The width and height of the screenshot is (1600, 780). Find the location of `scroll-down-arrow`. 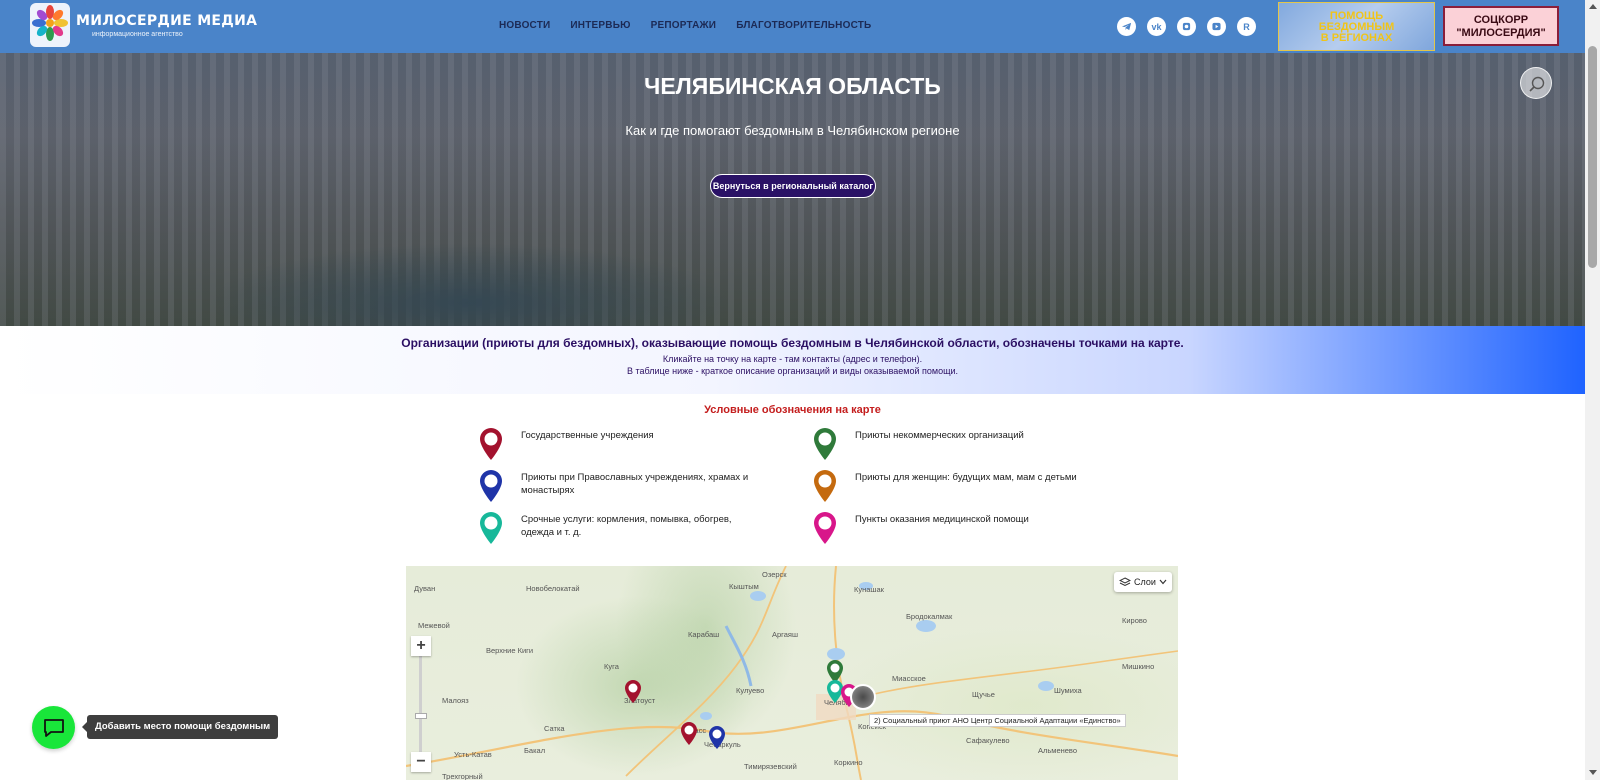

scroll-down-arrow is located at coordinates (1593, 772).